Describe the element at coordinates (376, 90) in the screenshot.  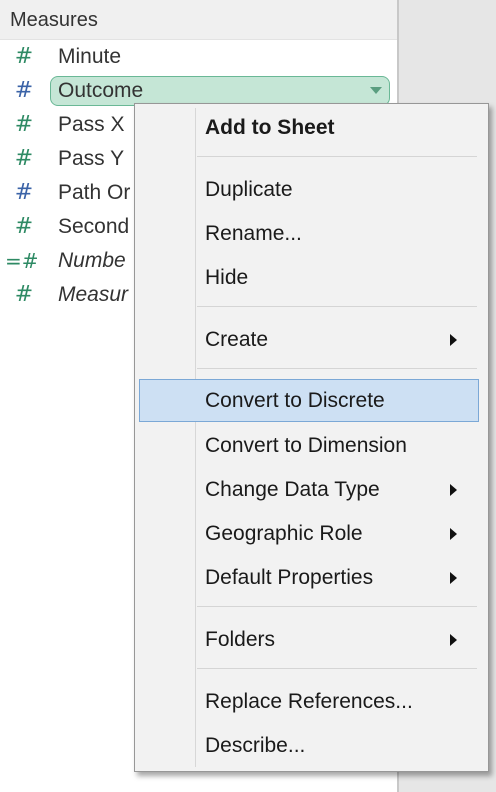
I see `dropdown-arrow-icon` at that location.